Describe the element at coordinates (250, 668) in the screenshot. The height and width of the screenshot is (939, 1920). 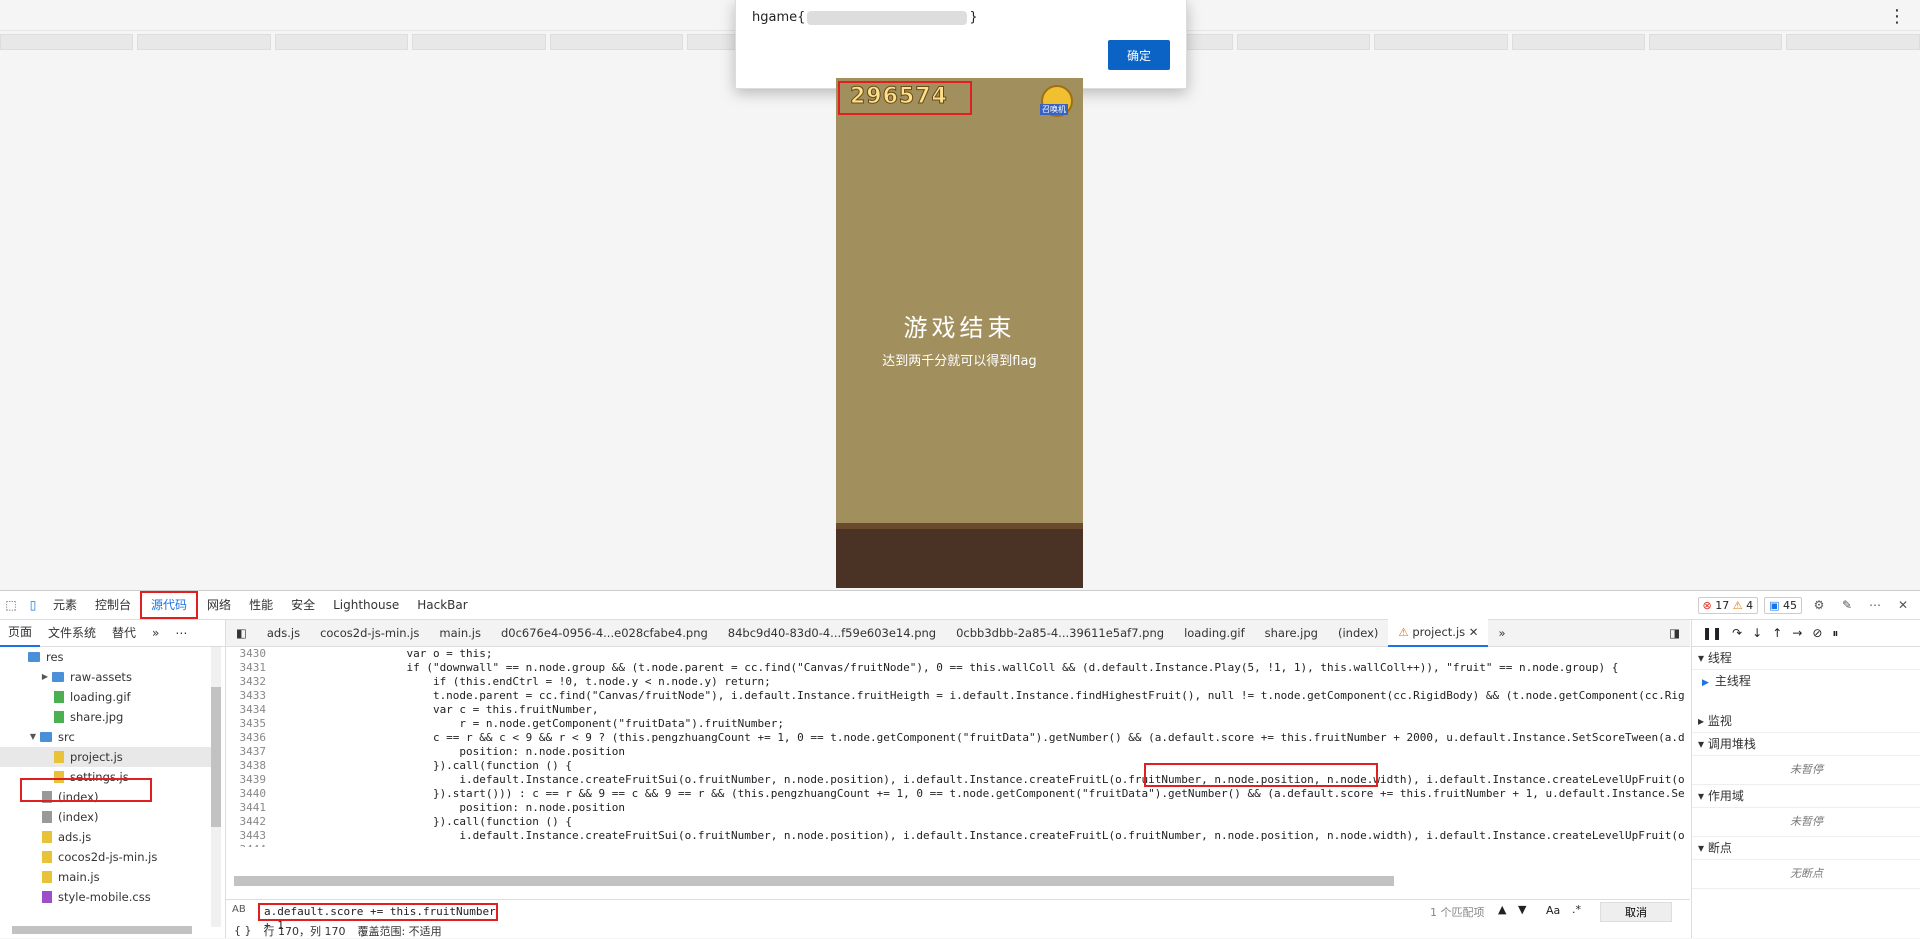
I see `line-number: 3431` at that location.